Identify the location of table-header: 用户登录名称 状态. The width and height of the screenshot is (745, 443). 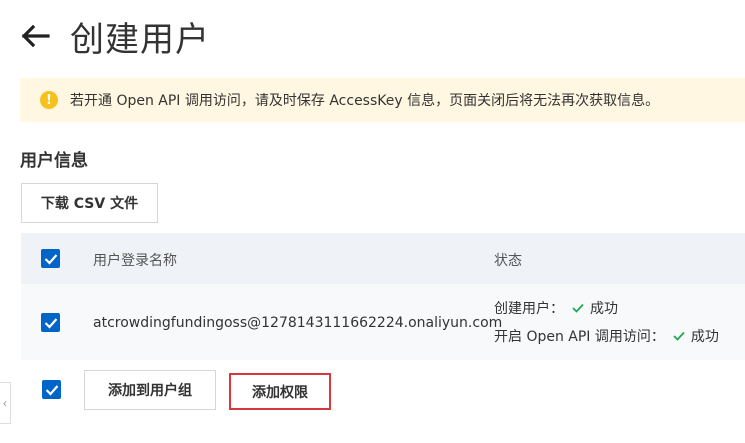
(383, 258).